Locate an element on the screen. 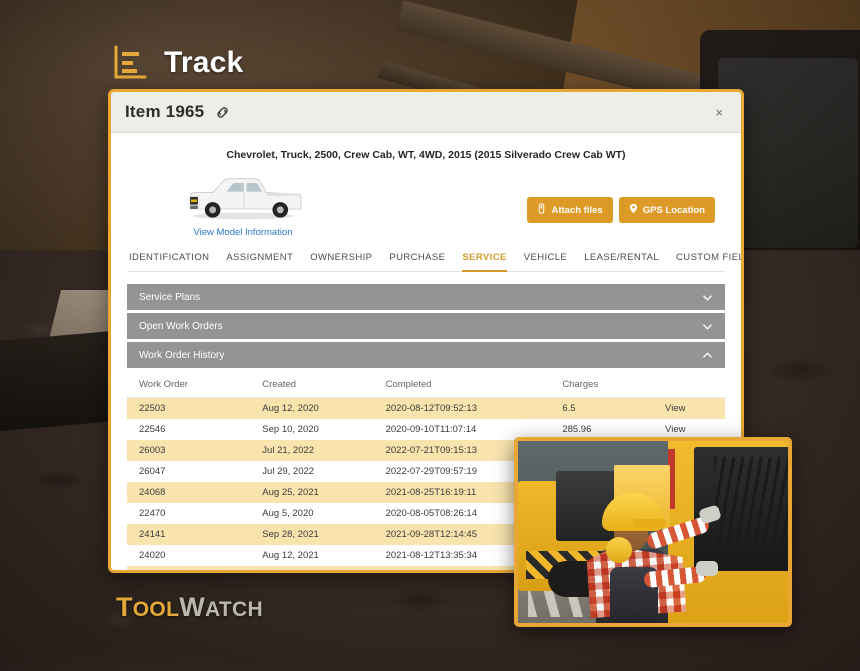  cell-work-order: 22546 is located at coordinates (152, 429).